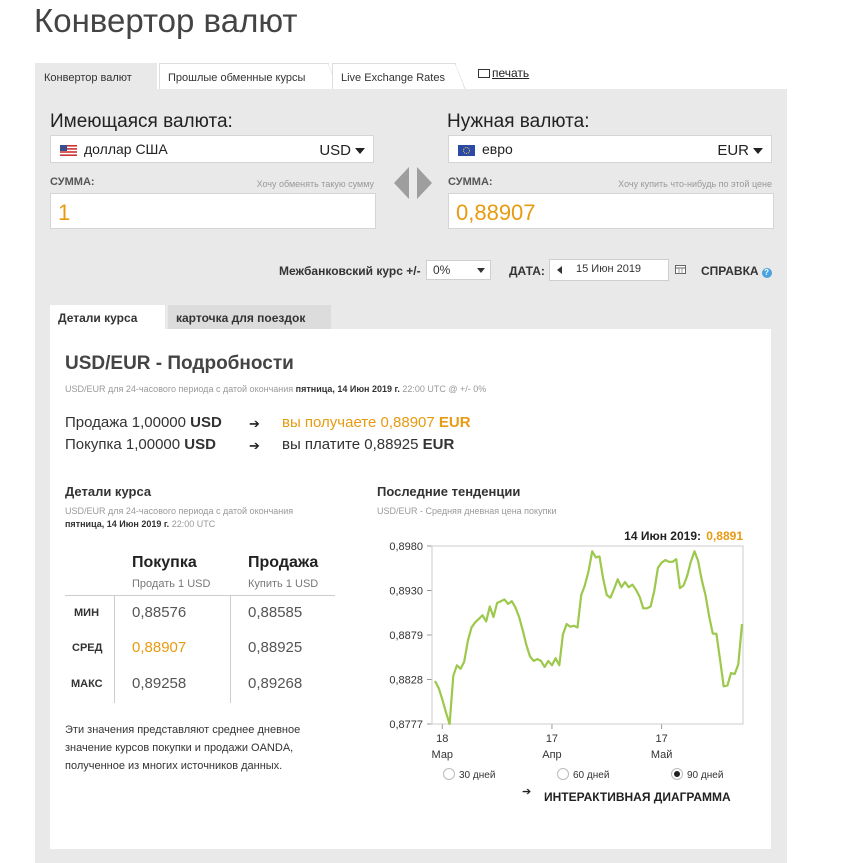 Image resolution: width=856 pixels, height=863 pixels. Describe the element at coordinates (470, 182) in the screenshot. I see `want-amount-label: СУММА:` at that location.